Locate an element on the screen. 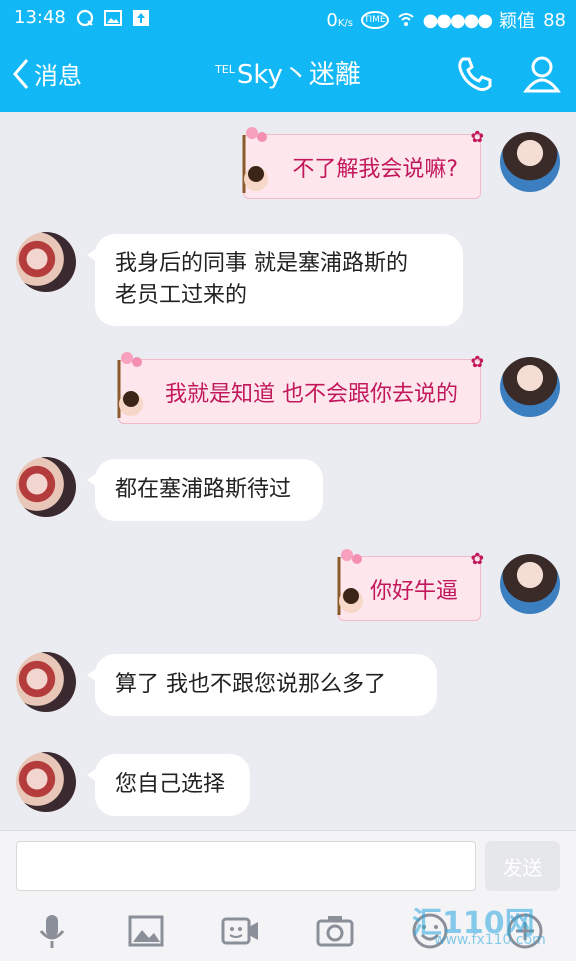 The width and height of the screenshot is (576, 961). send-button: 发送 is located at coordinates (522, 866).